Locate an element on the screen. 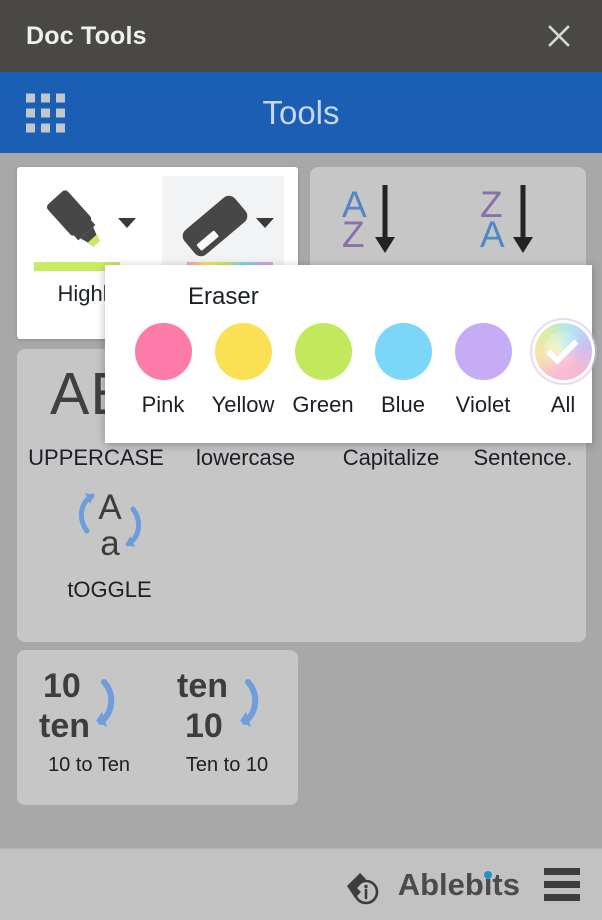 This screenshot has height=920, width=602. toggle-case-label: tOGGLE is located at coordinates (109, 589).